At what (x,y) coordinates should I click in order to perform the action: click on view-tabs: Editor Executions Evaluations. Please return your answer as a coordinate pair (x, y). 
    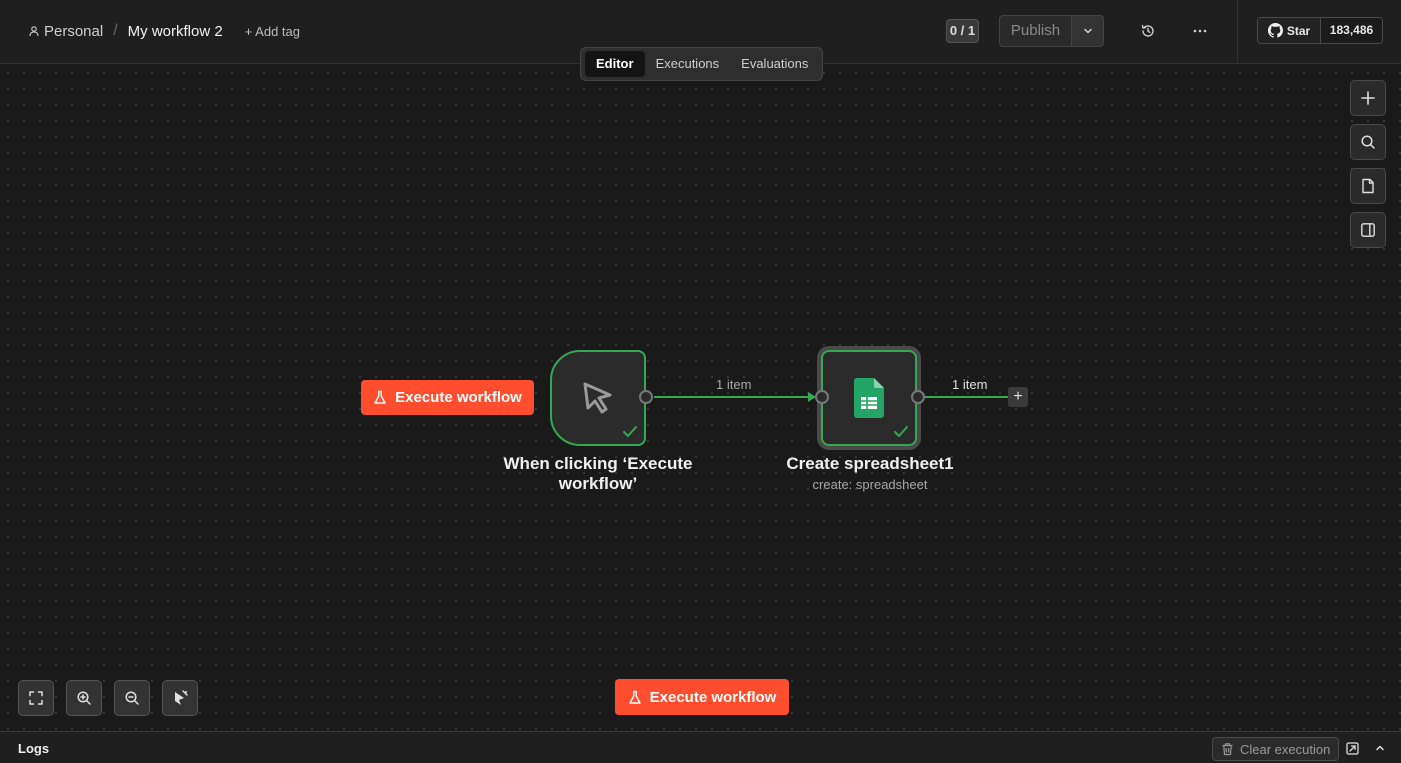
    Looking at the image, I should click on (701, 64).